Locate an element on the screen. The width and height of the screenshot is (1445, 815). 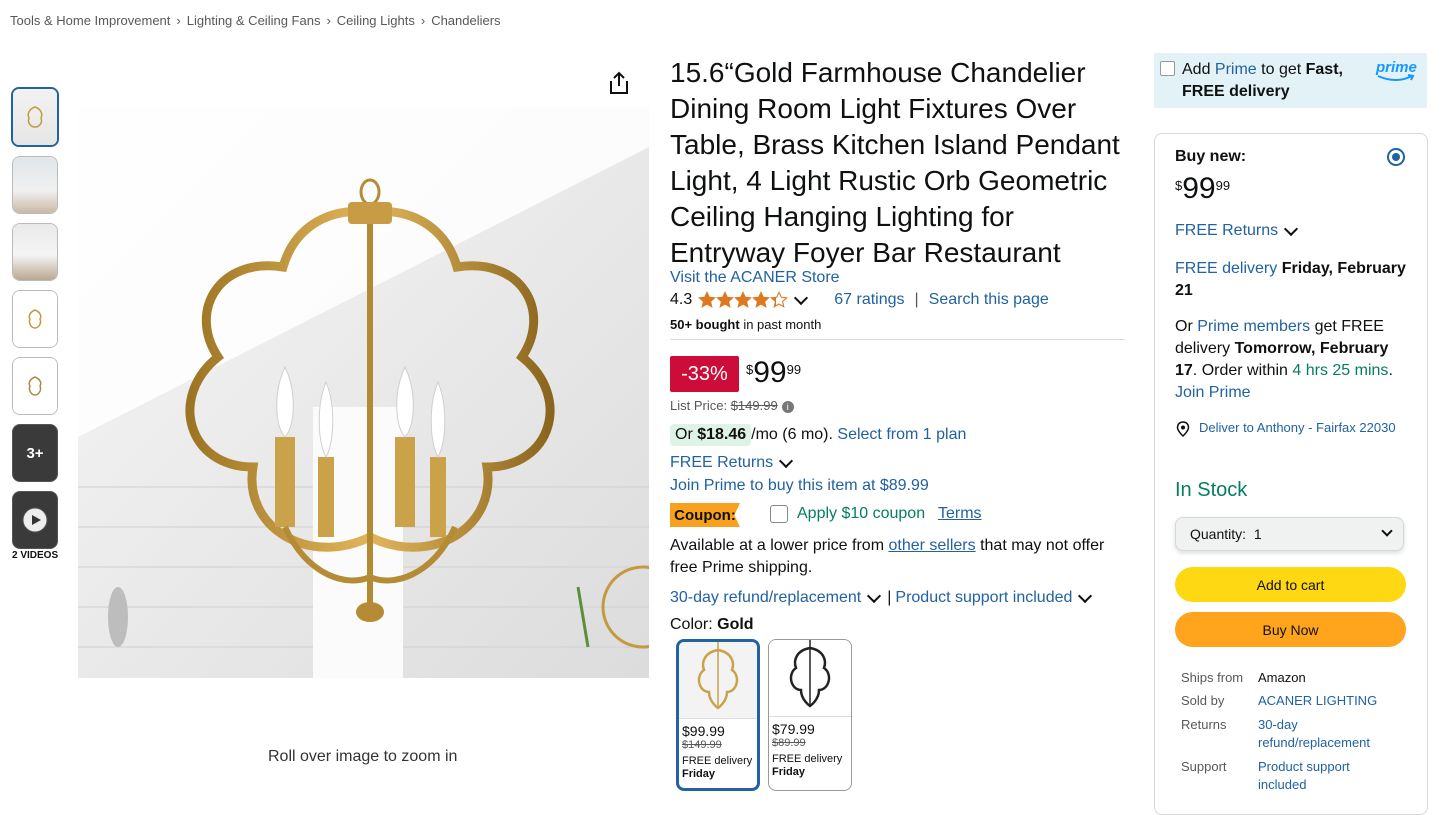
swatch-list-price: $149.99 is located at coordinates (702, 745).